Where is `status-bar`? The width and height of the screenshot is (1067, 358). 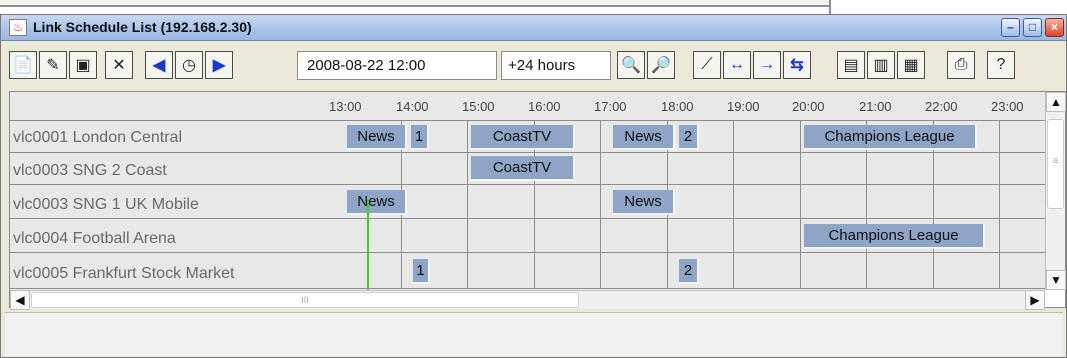
status-bar is located at coordinates (534, 334).